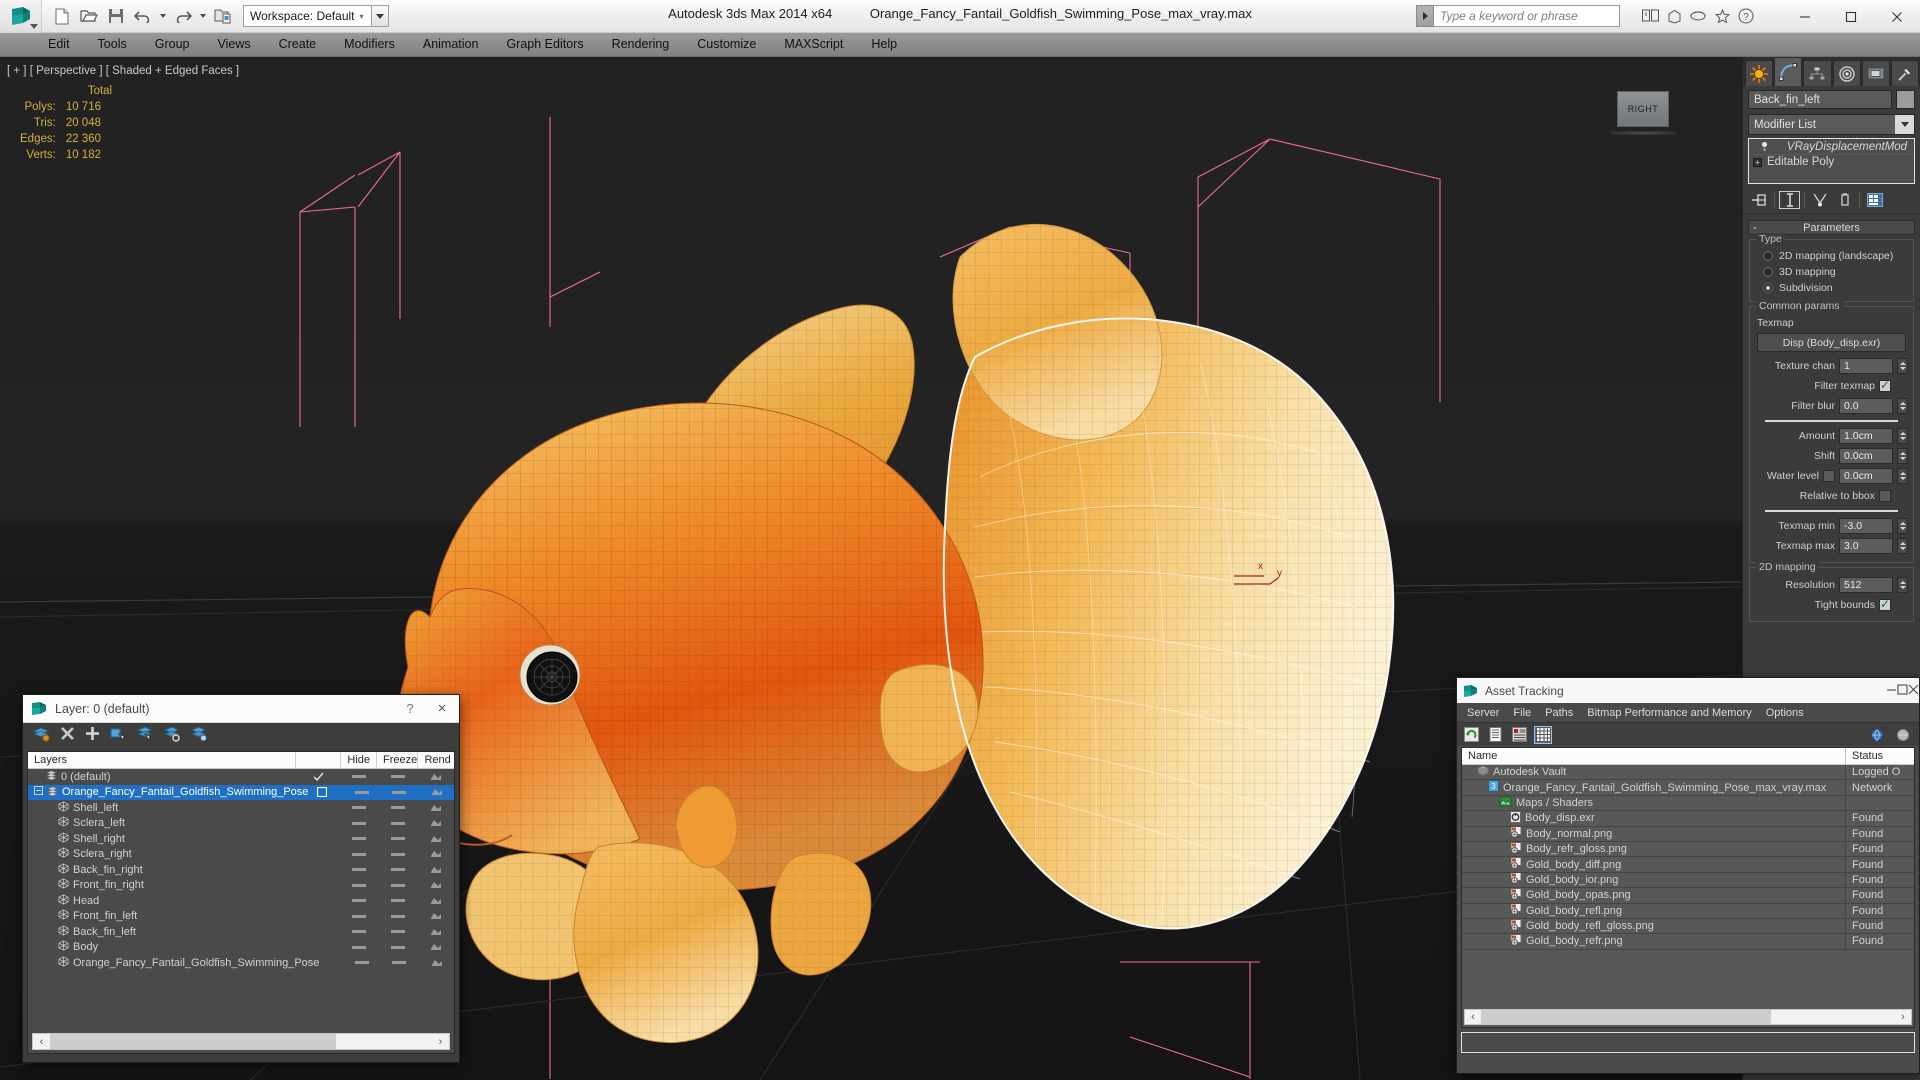 The height and width of the screenshot is (1080, 1920). I want to click on layer-row: 0 (default), so click(241, 777).